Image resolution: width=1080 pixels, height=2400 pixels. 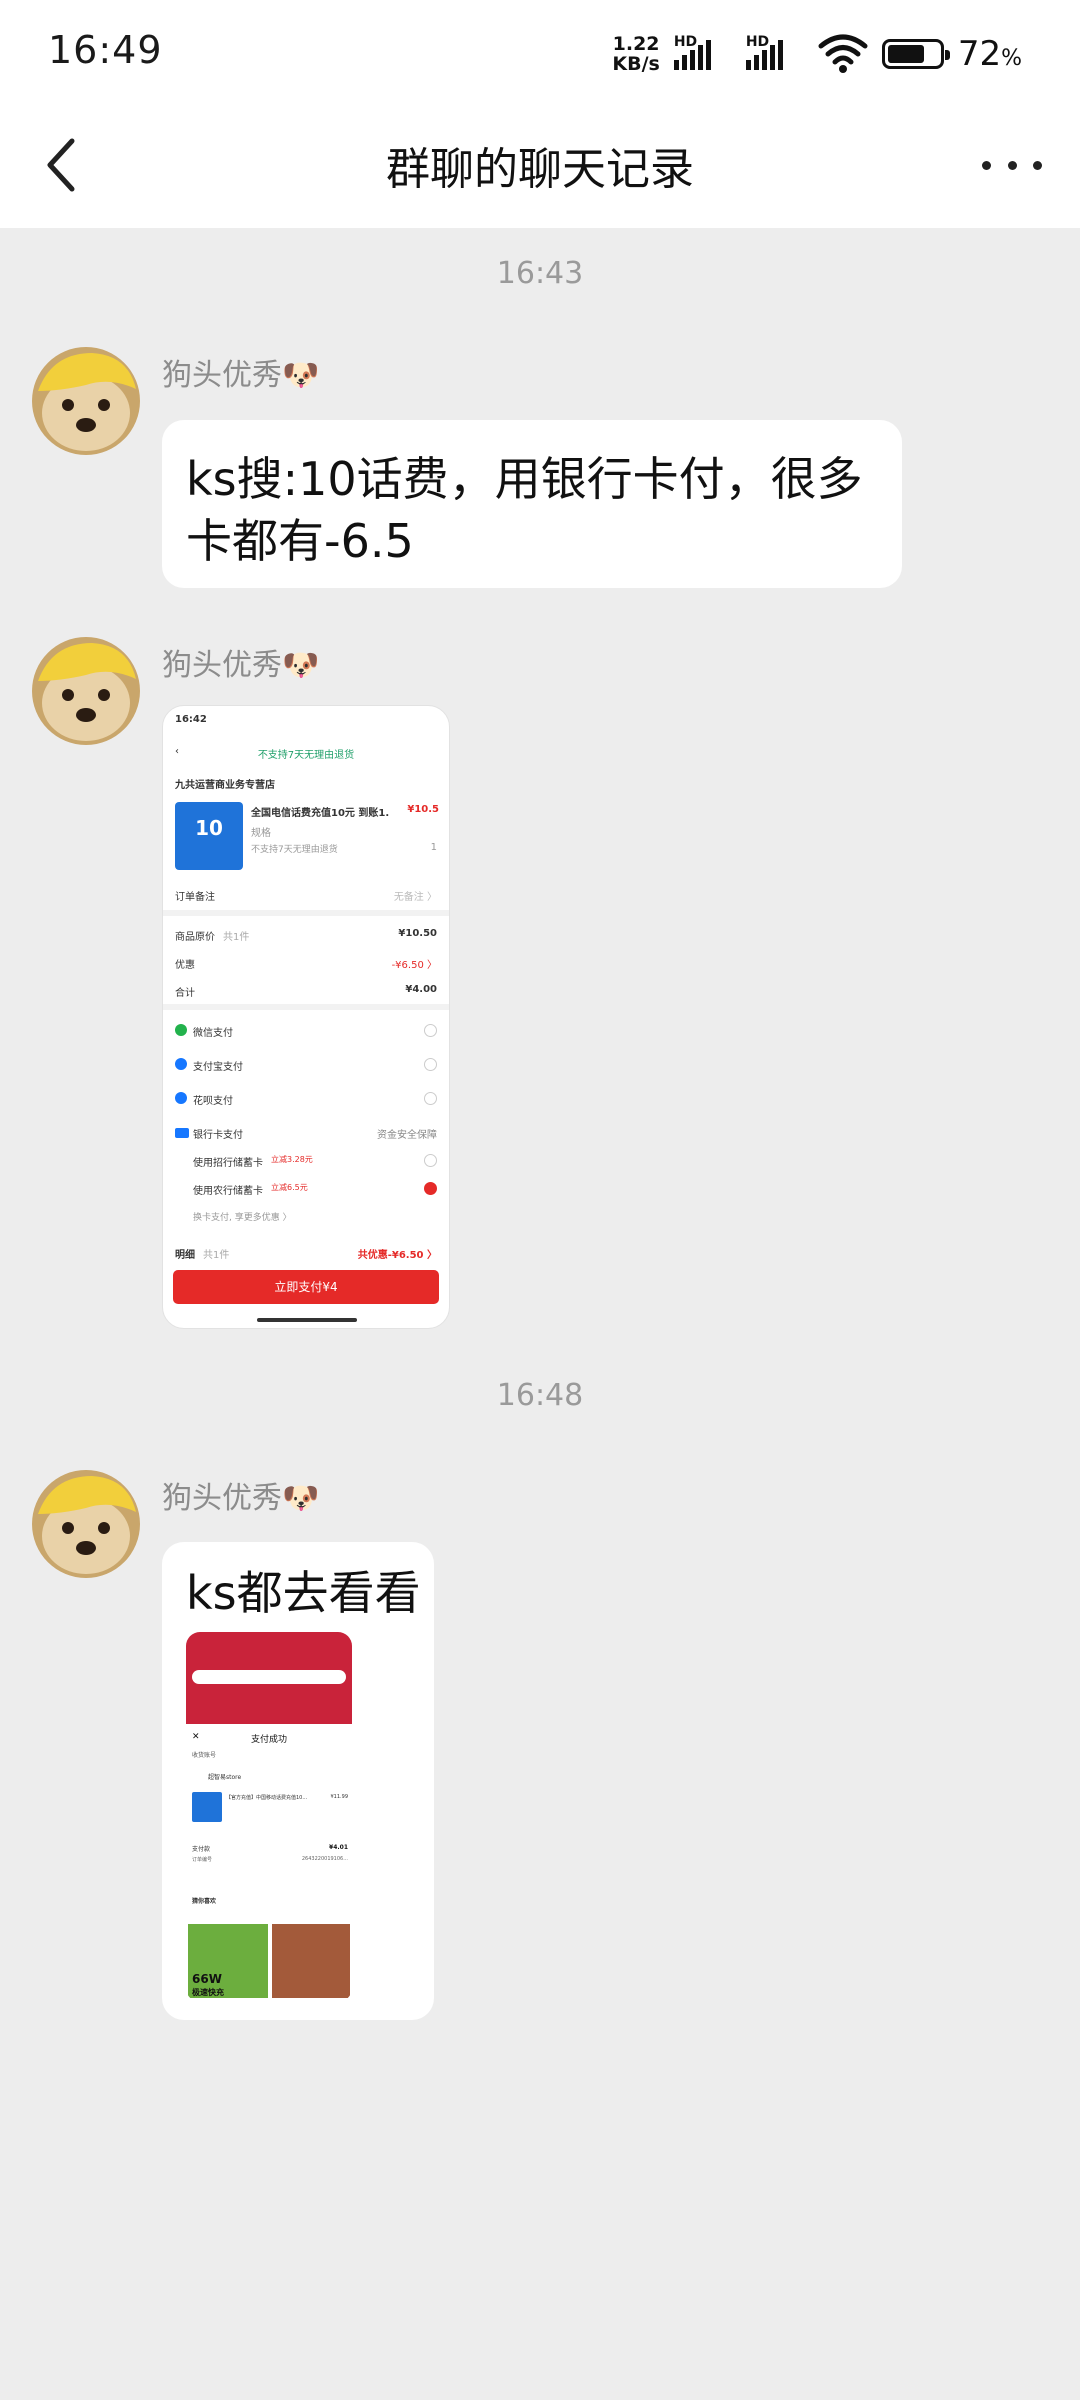 What do you see at coordinates (423, 809) in the screenshot?
I see `shot-product-price: ¥10.5` at bounding box center [423, 809].